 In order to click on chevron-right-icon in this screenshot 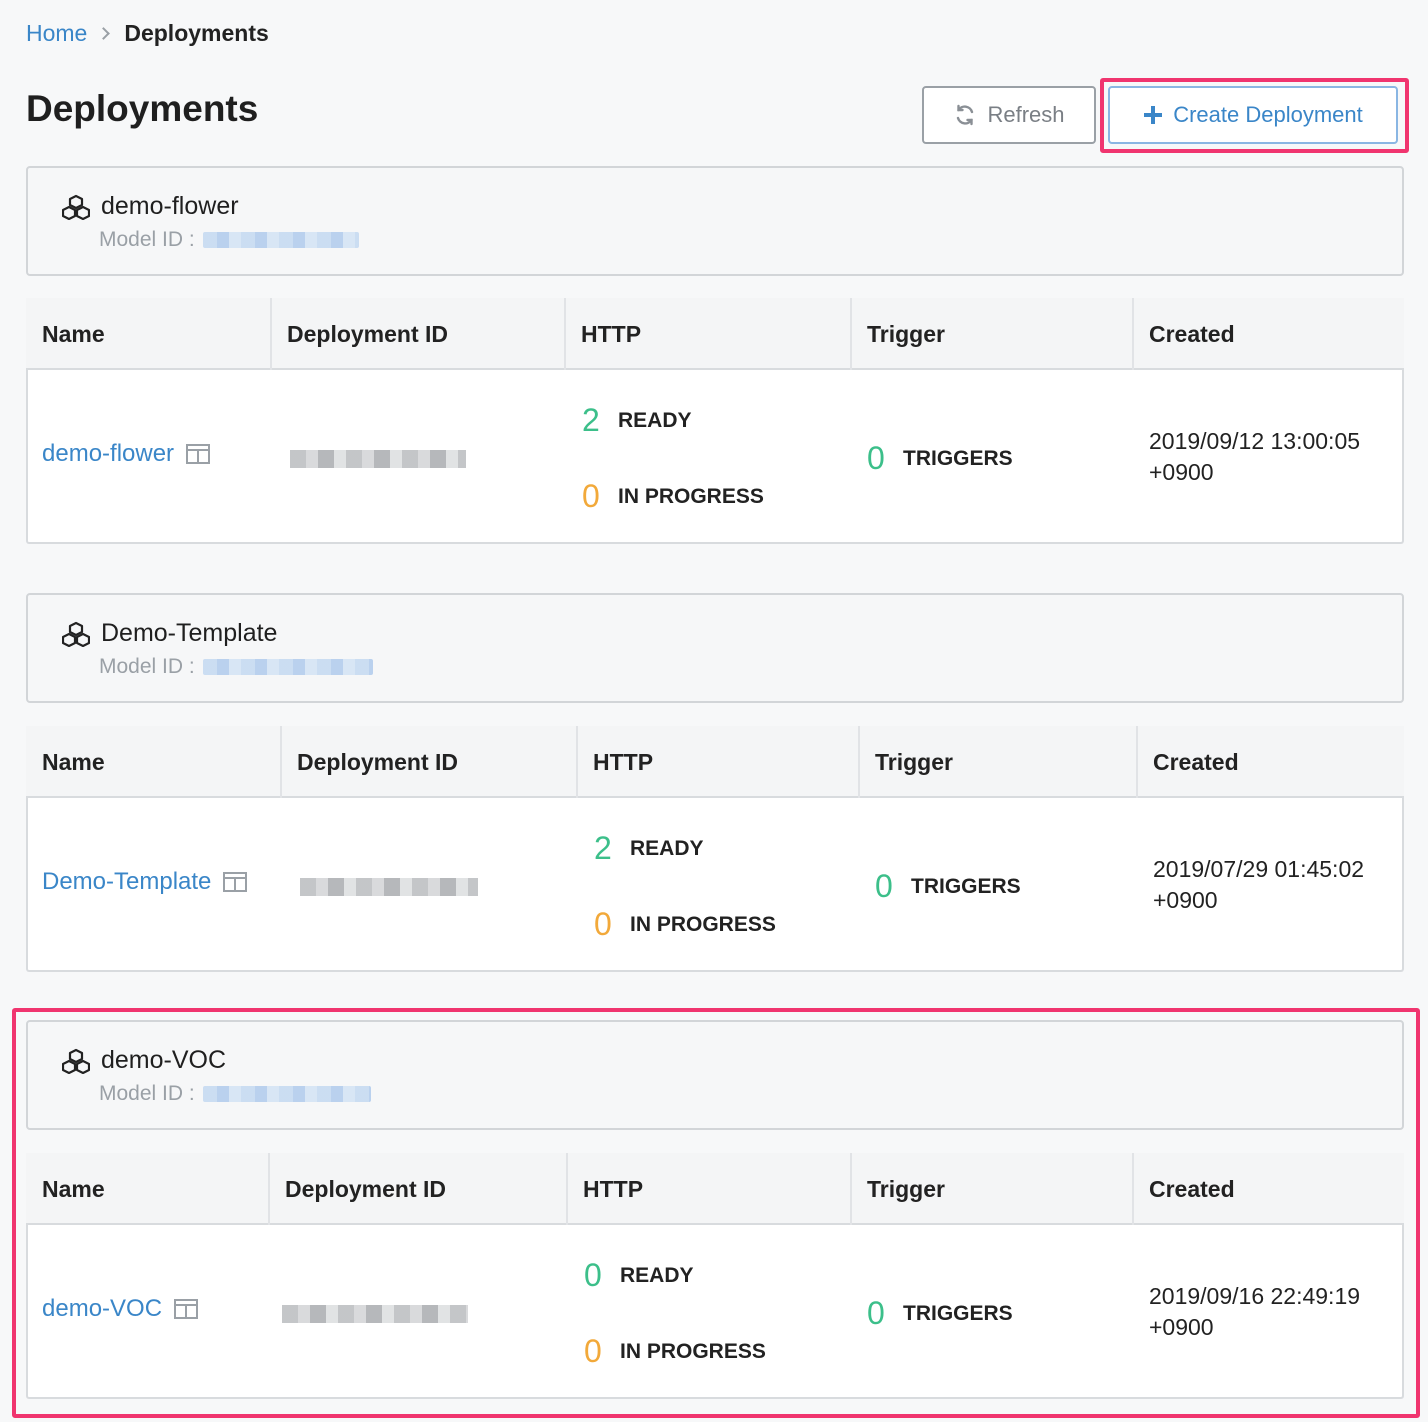, I will do `click(104, 33)`.